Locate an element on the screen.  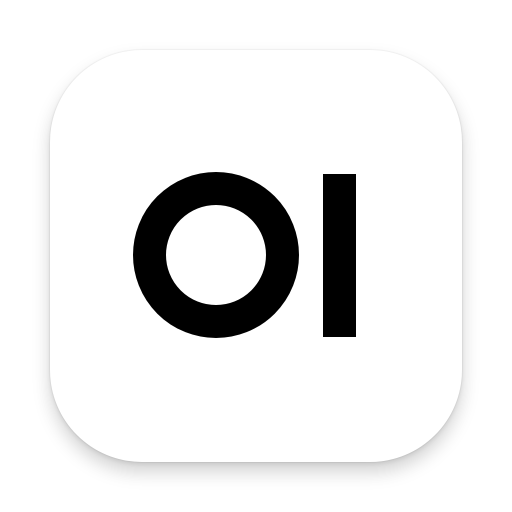
logo-letter-i is located at coordinates (339, 255).